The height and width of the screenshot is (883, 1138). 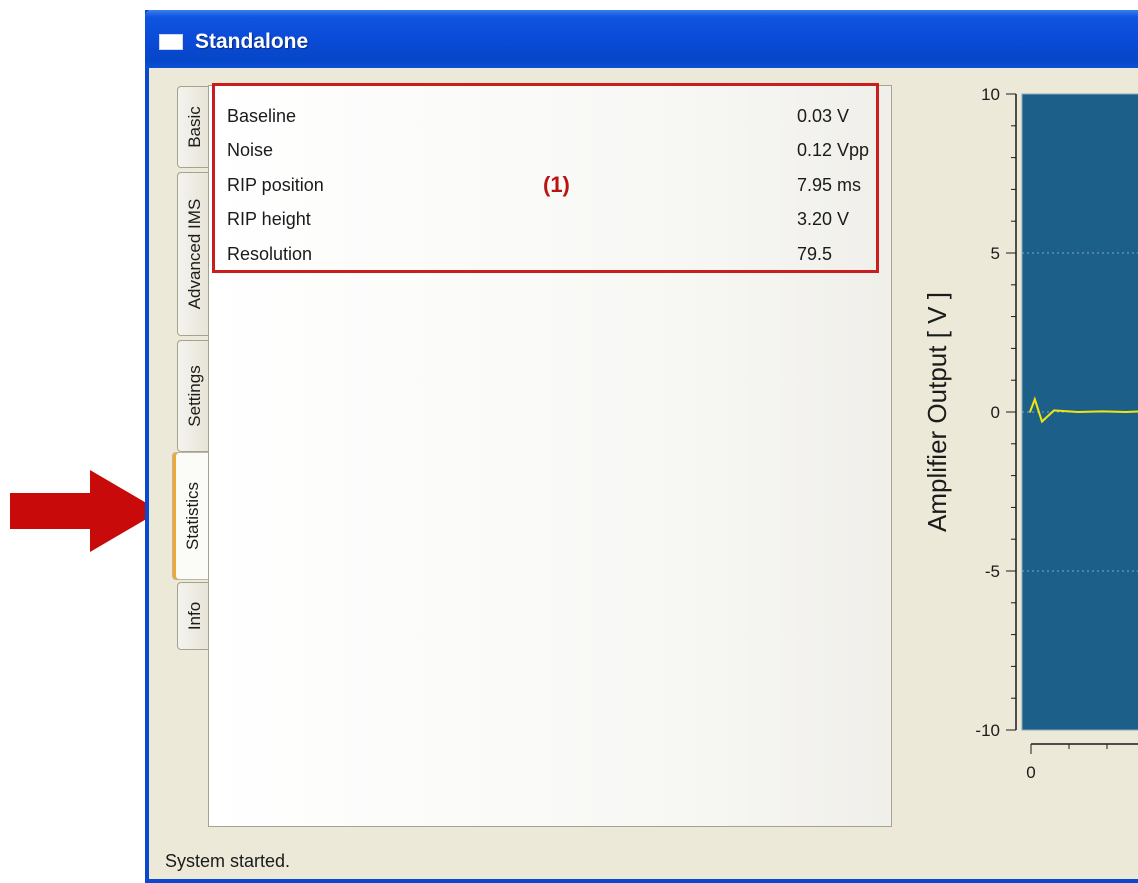 I want to click on stat-row-resolution: Resolution 79.5, so click(x=549, y=259).